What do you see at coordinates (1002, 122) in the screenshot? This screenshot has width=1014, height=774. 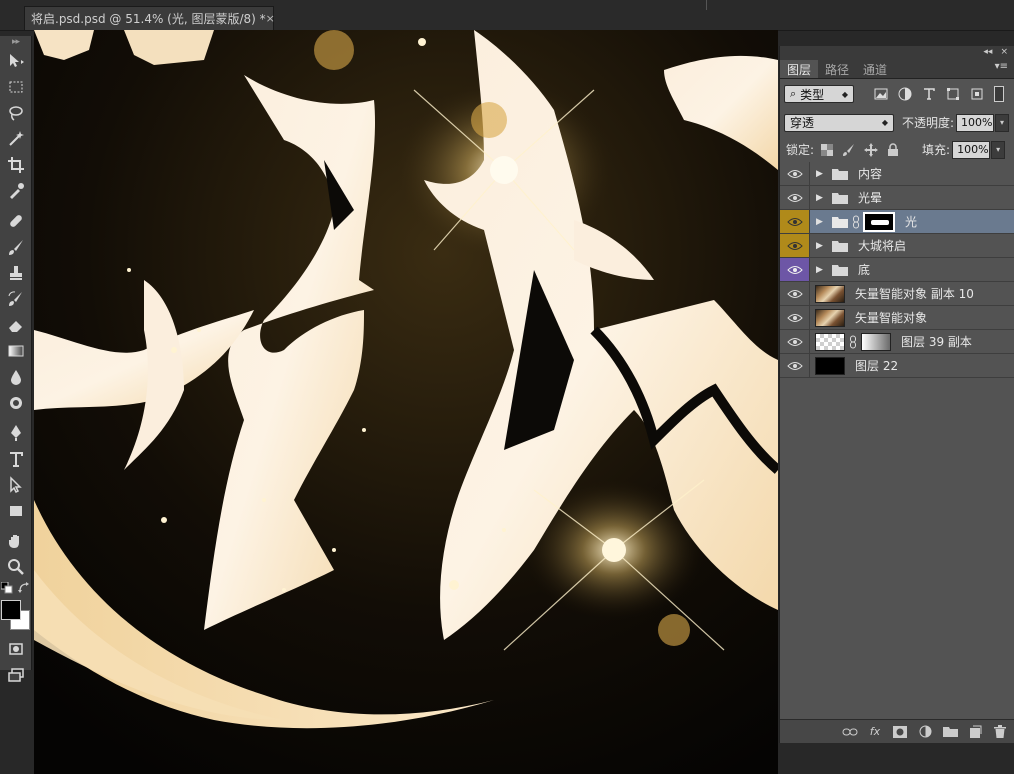 I see `opacity-slider-arrow-icon: ▾` at bounding box center [1002, 122].